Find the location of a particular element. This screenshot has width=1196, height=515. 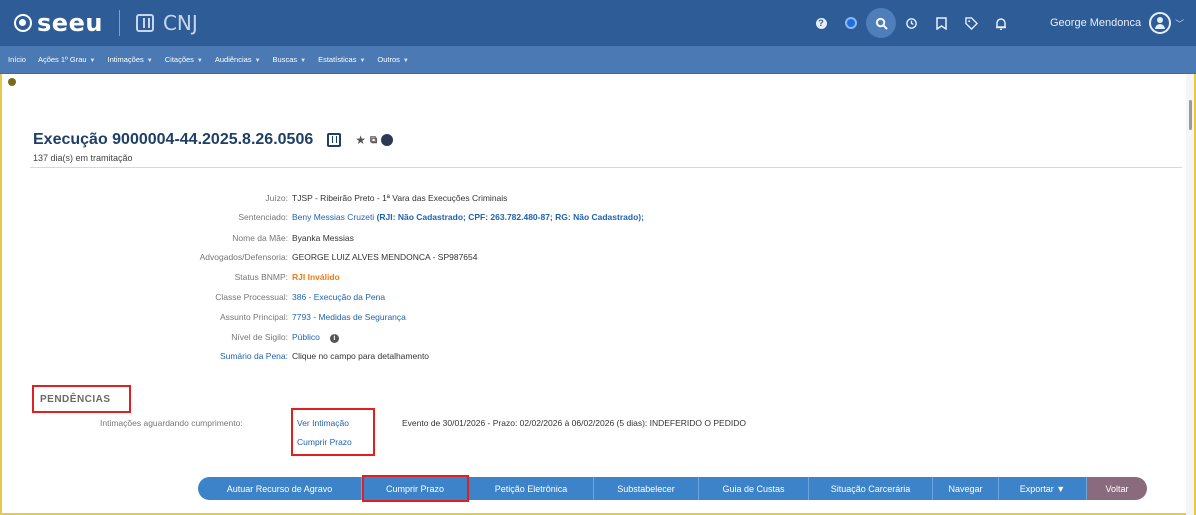

exportar-button: Exportar ▼ is located at coordinates (1043, 488).